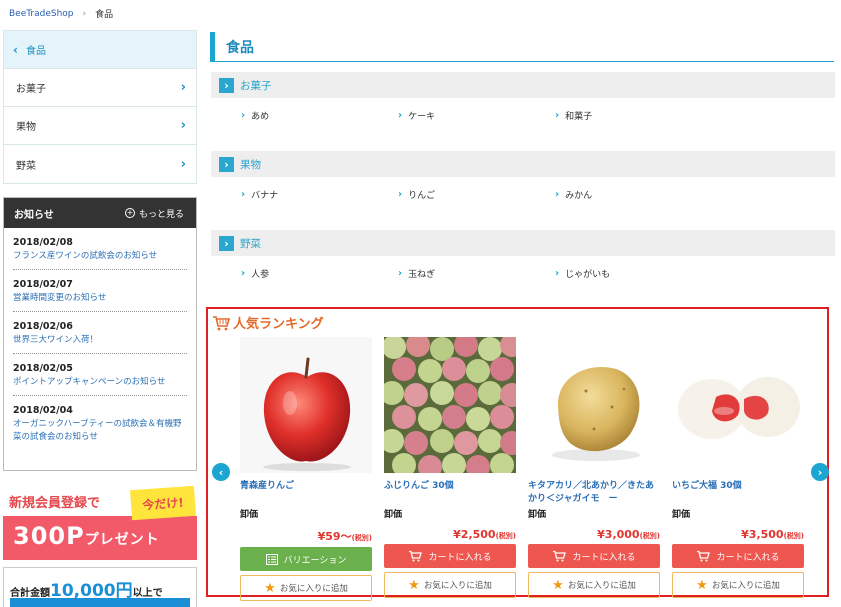 Image resolution: width=841 pixels, height=607 pixels. Describe the element at coordinates (594, 493) in the screenshot. I see `product-name-link: キタアカリ／北あかり／きたあかり＜ジャガイモ ー` at that location.